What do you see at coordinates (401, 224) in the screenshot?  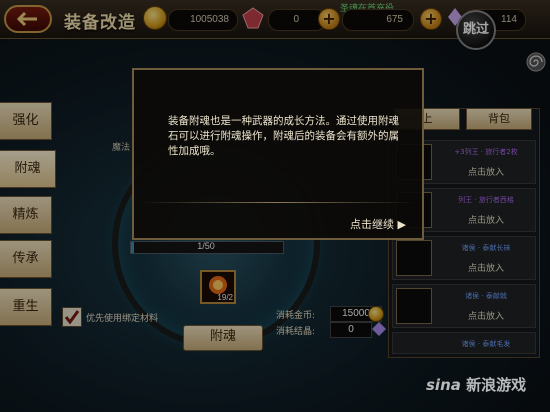 I see `play-arrow-icon: ▶` at bounding box center [401, 224].